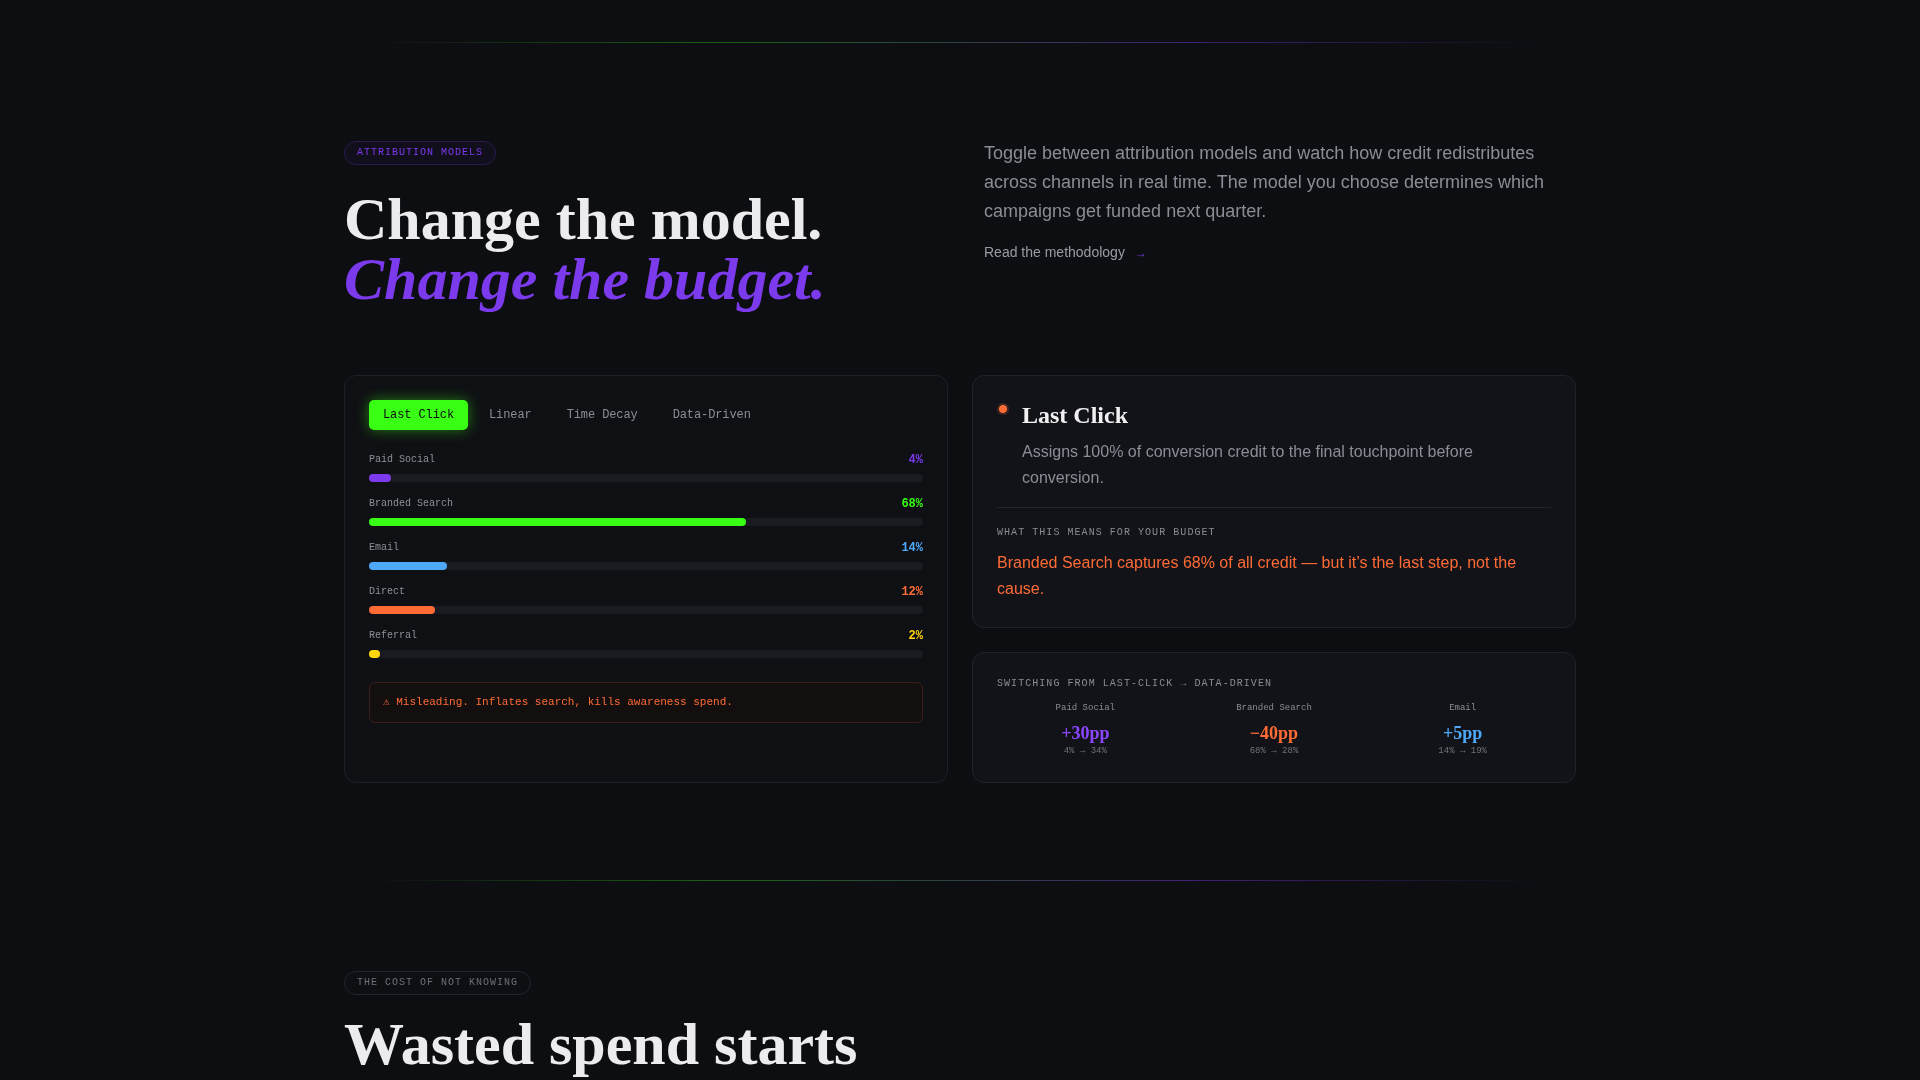  What do you see at coordinates (393, 636) in the screenshot?
I see `channel-label: Referral` at bounding box center [393, 636].